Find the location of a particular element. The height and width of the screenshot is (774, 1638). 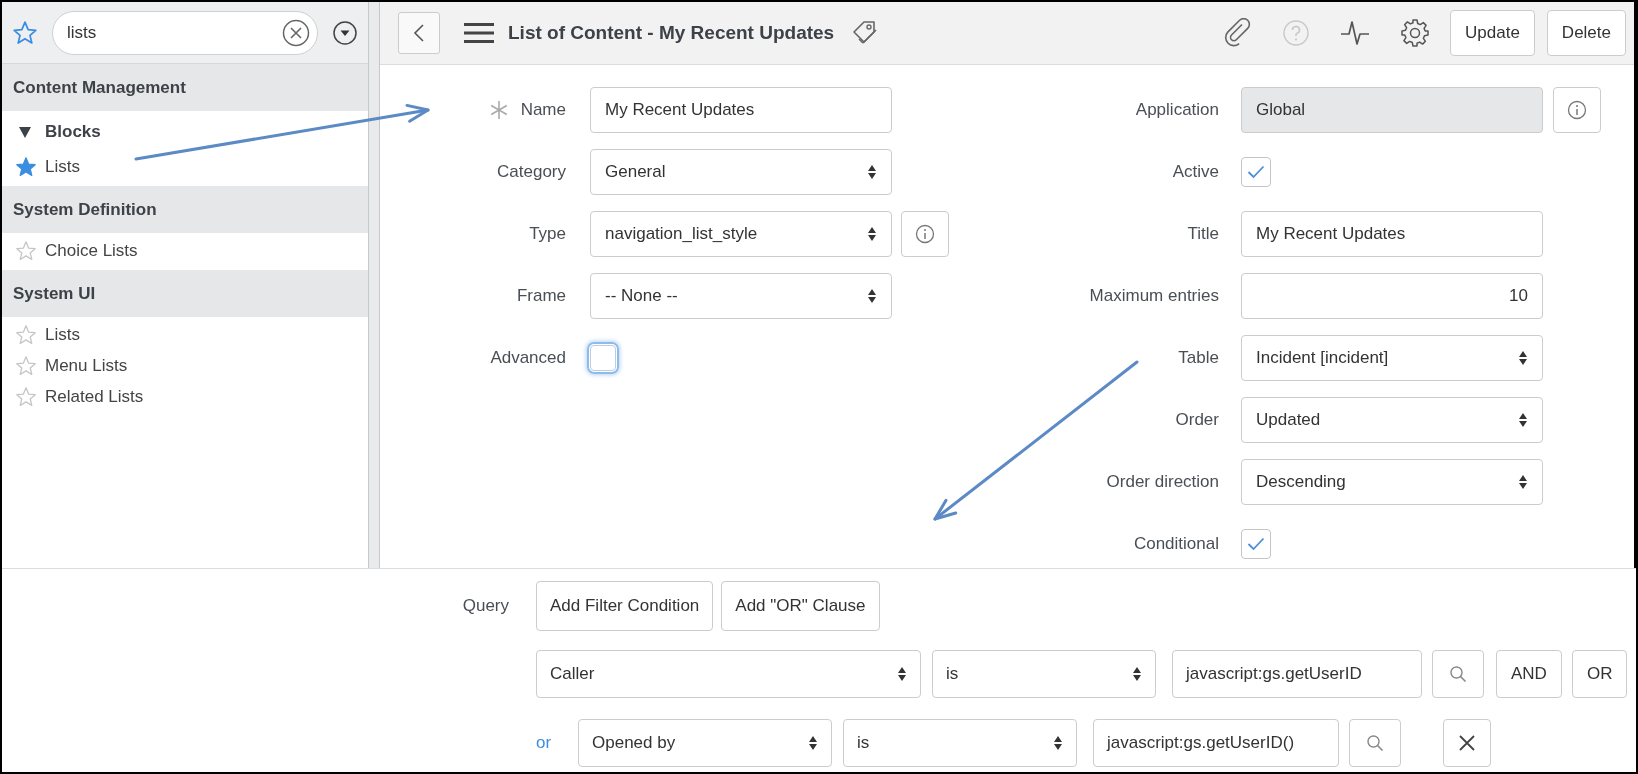

dropdown: Incident [incident] is located at coordinates (1392, 358).